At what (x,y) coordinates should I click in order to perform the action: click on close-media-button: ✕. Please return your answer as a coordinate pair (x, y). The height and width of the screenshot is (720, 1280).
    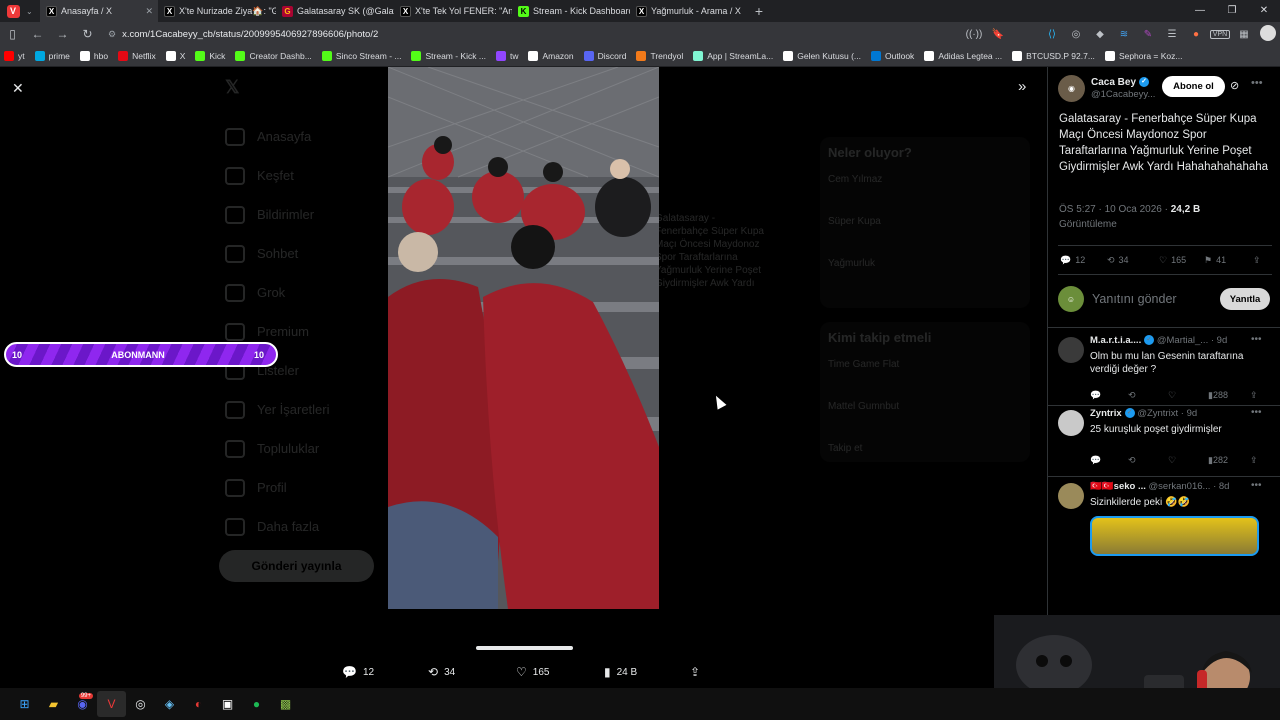
    Looking at the image, I should click on (18, 88).